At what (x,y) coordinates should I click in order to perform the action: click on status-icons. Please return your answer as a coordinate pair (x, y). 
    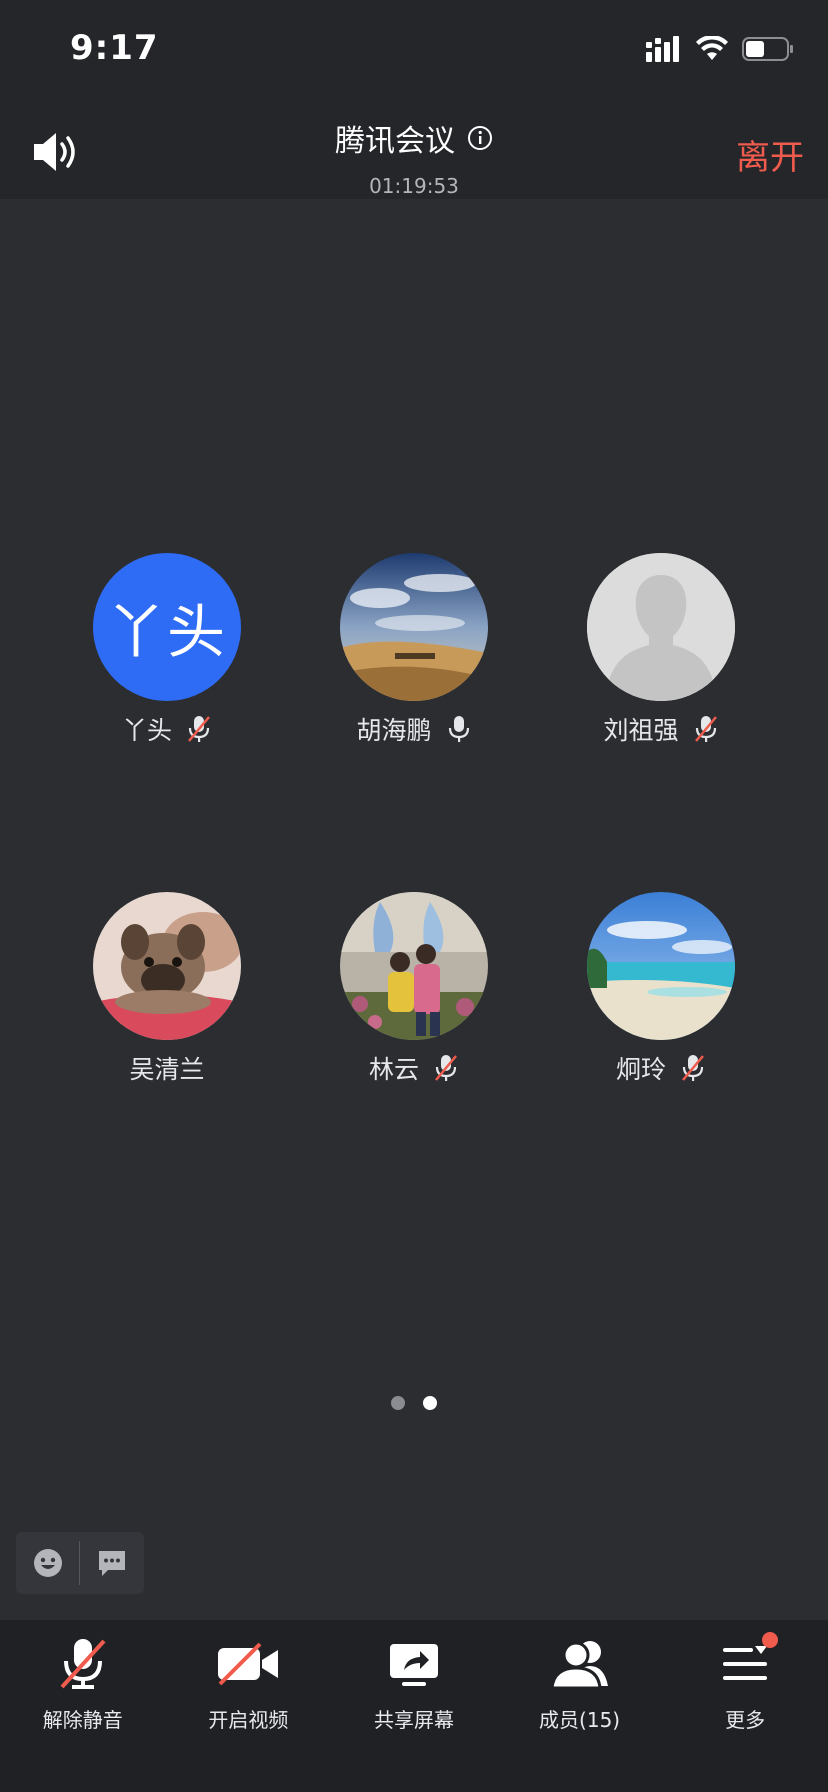
    Looking at the image, I should click on (720, 49).